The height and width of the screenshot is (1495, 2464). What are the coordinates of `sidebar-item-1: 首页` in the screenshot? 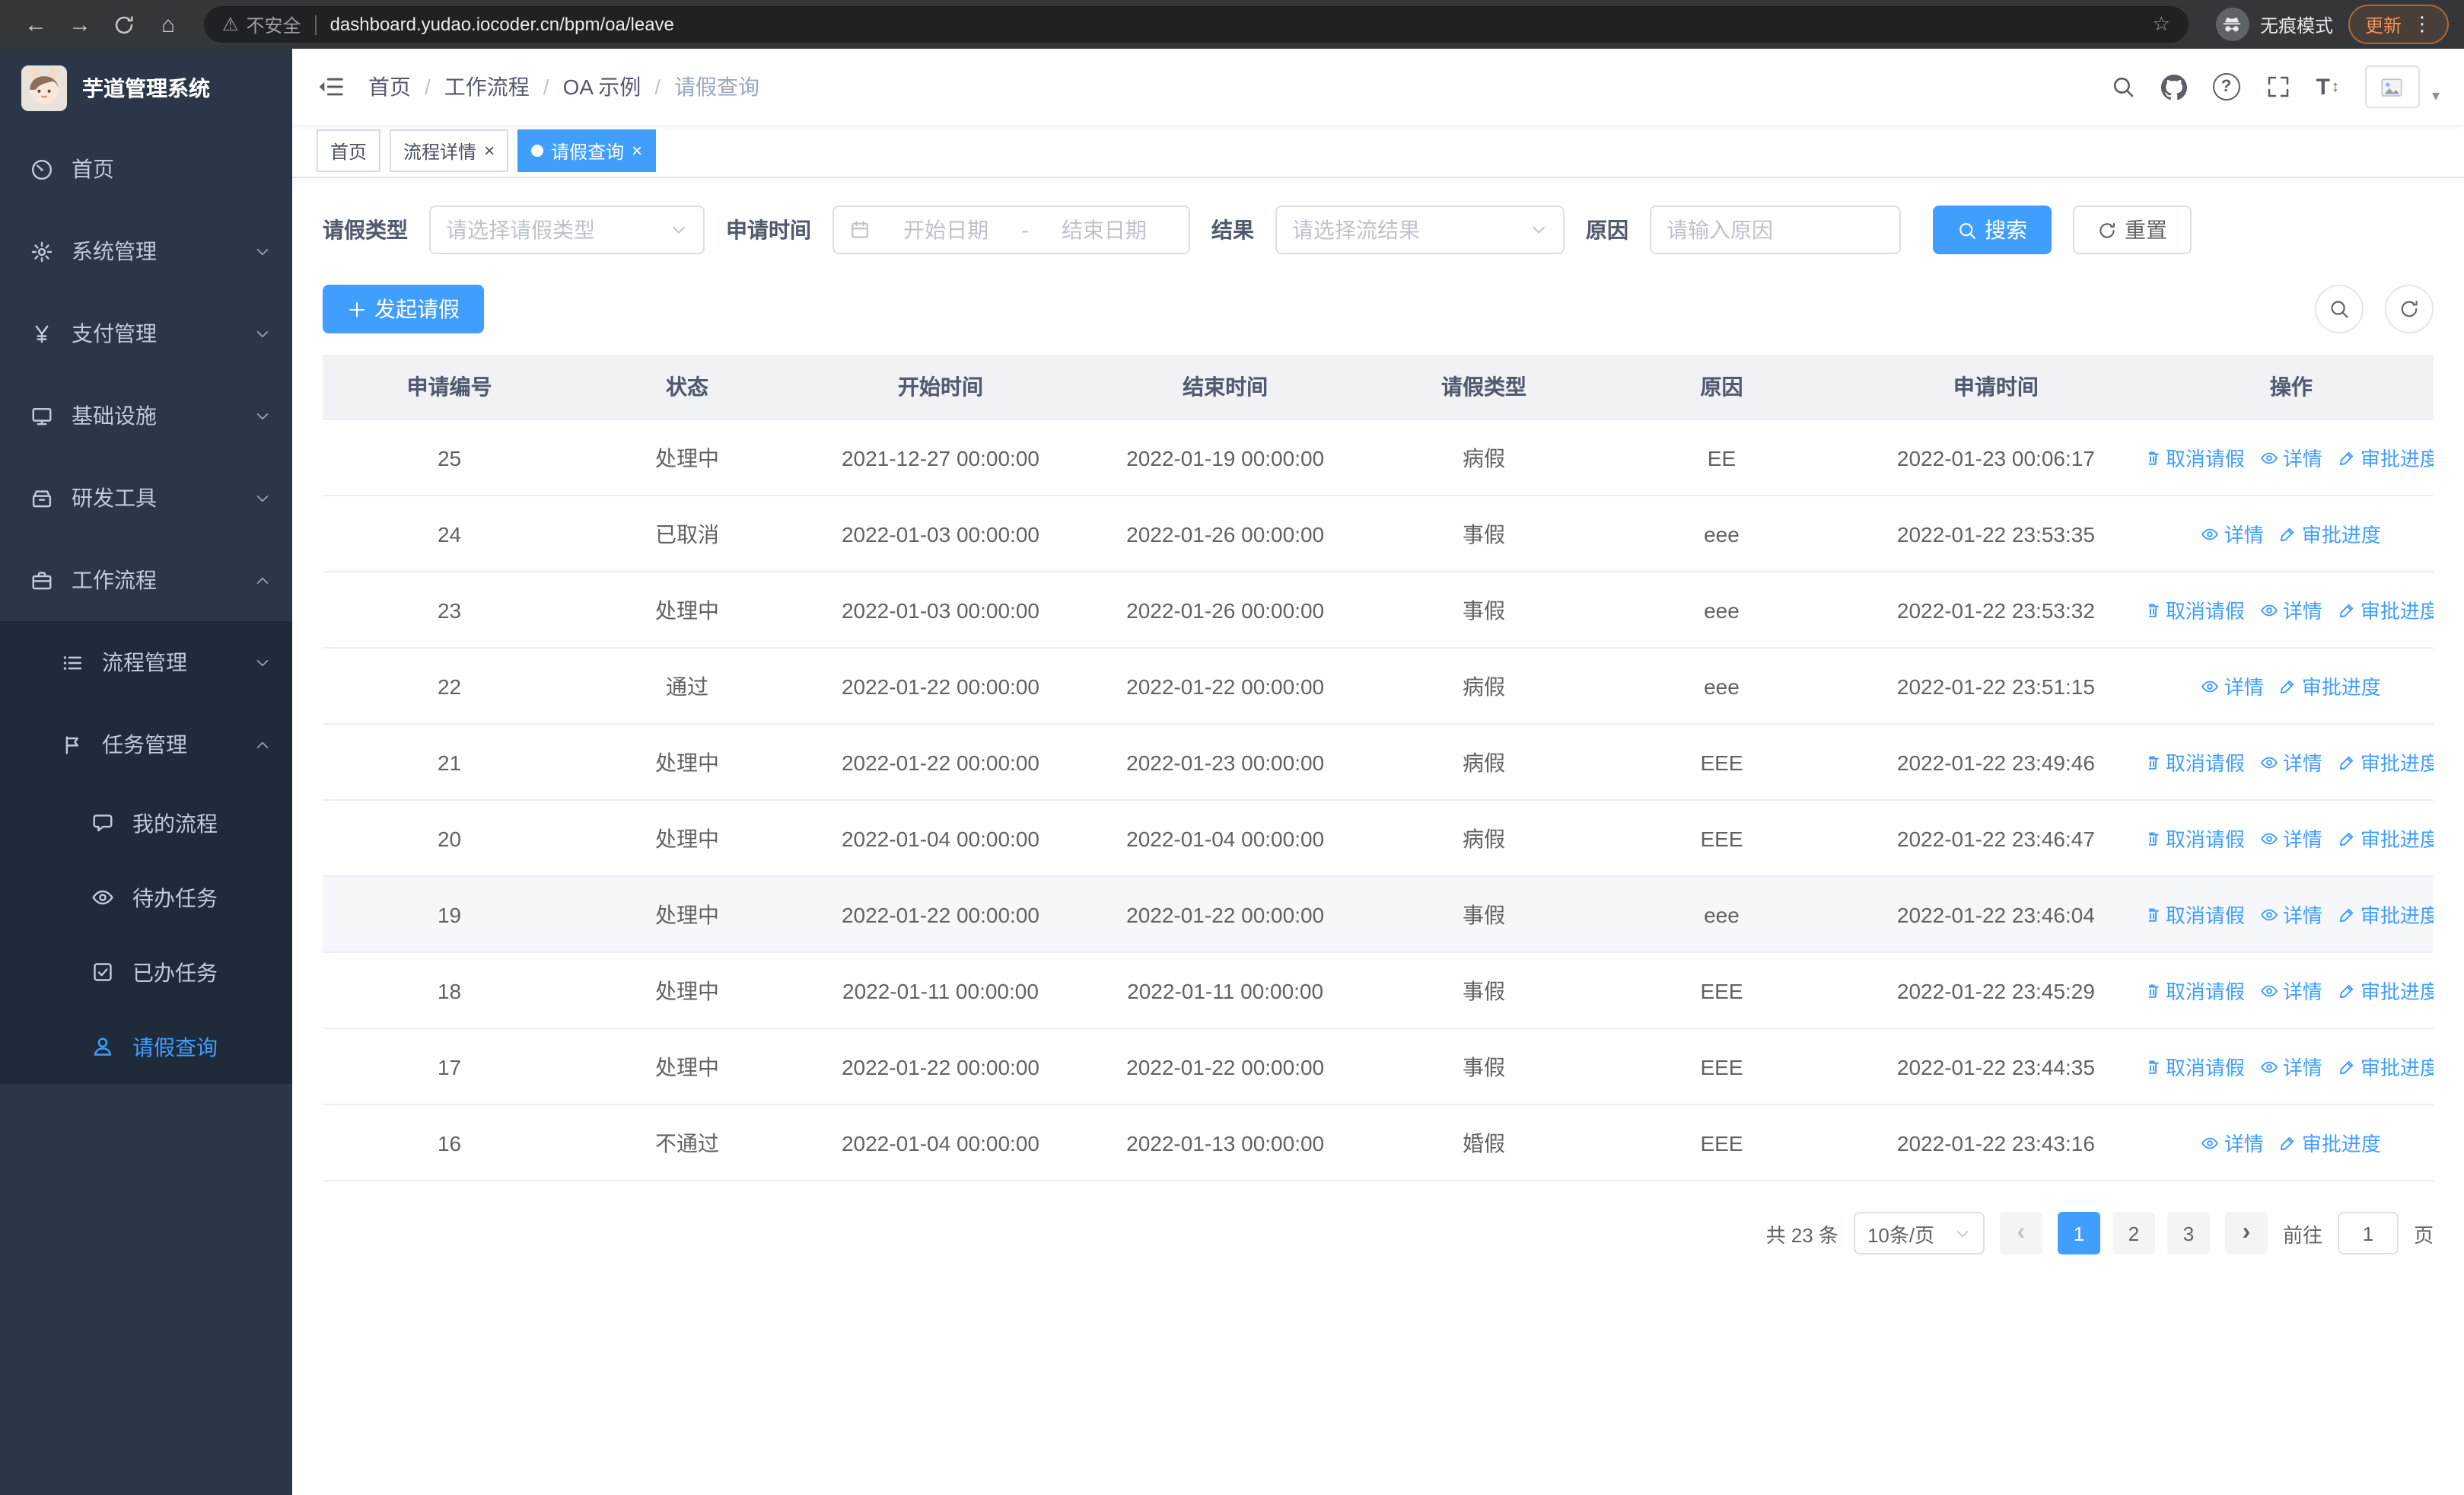 It's located at (146, 169).